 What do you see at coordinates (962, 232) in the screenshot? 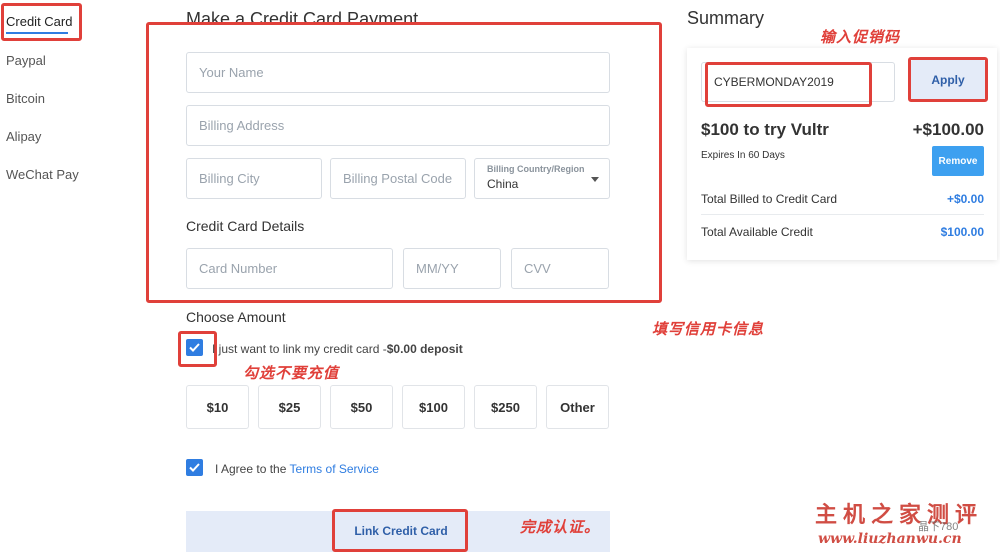
I see `total-credit-value: $100.00` at bounding box center [962, 232].